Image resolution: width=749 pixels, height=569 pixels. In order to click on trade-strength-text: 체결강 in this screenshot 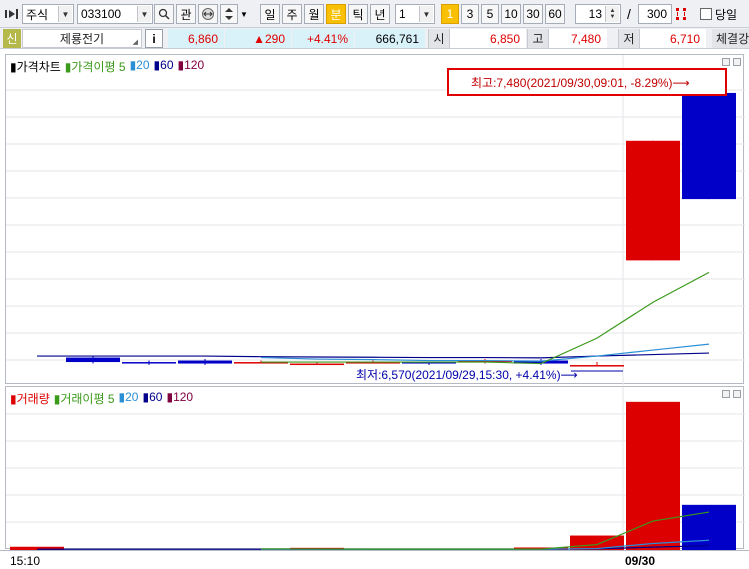, I will do `click(732, 39)`.